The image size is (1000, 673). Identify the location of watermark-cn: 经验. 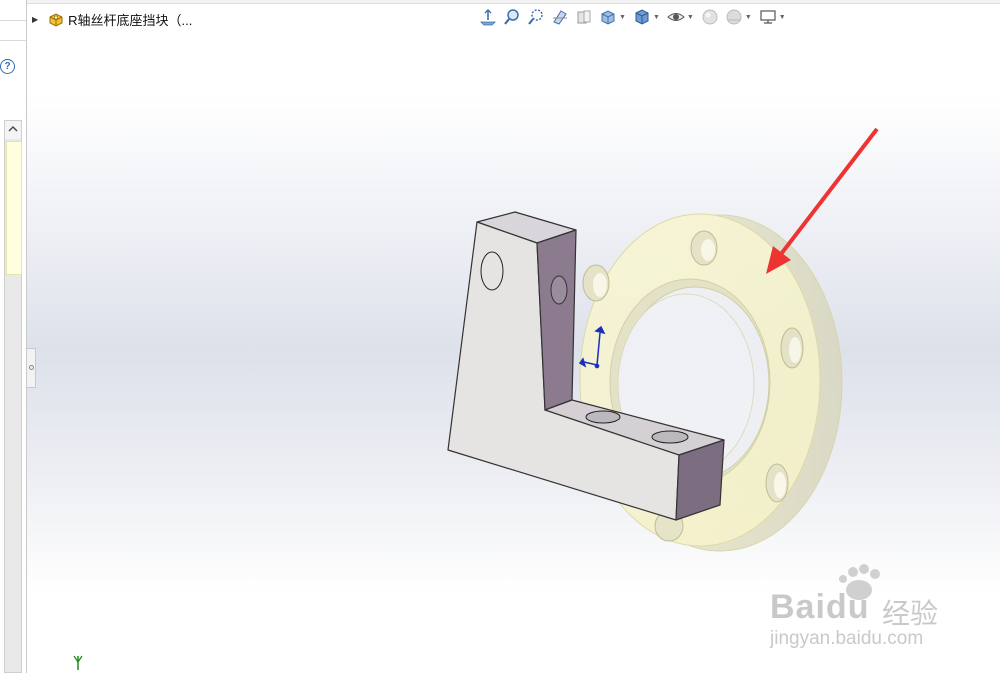
(910, 613).